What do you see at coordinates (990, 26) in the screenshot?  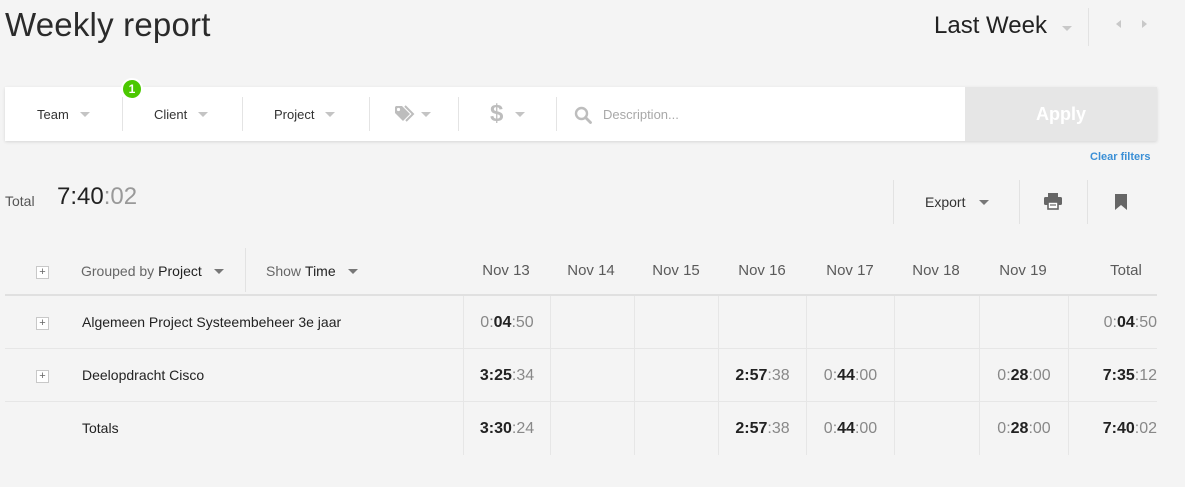 I see `period-selector: Last Week` at bounding box center [990, 26].